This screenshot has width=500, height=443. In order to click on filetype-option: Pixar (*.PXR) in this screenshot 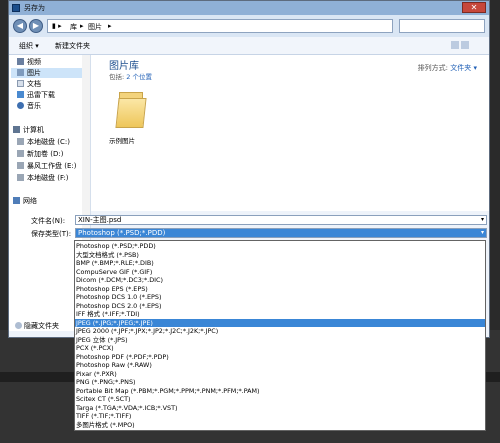, I will do `click(280, 374)`.